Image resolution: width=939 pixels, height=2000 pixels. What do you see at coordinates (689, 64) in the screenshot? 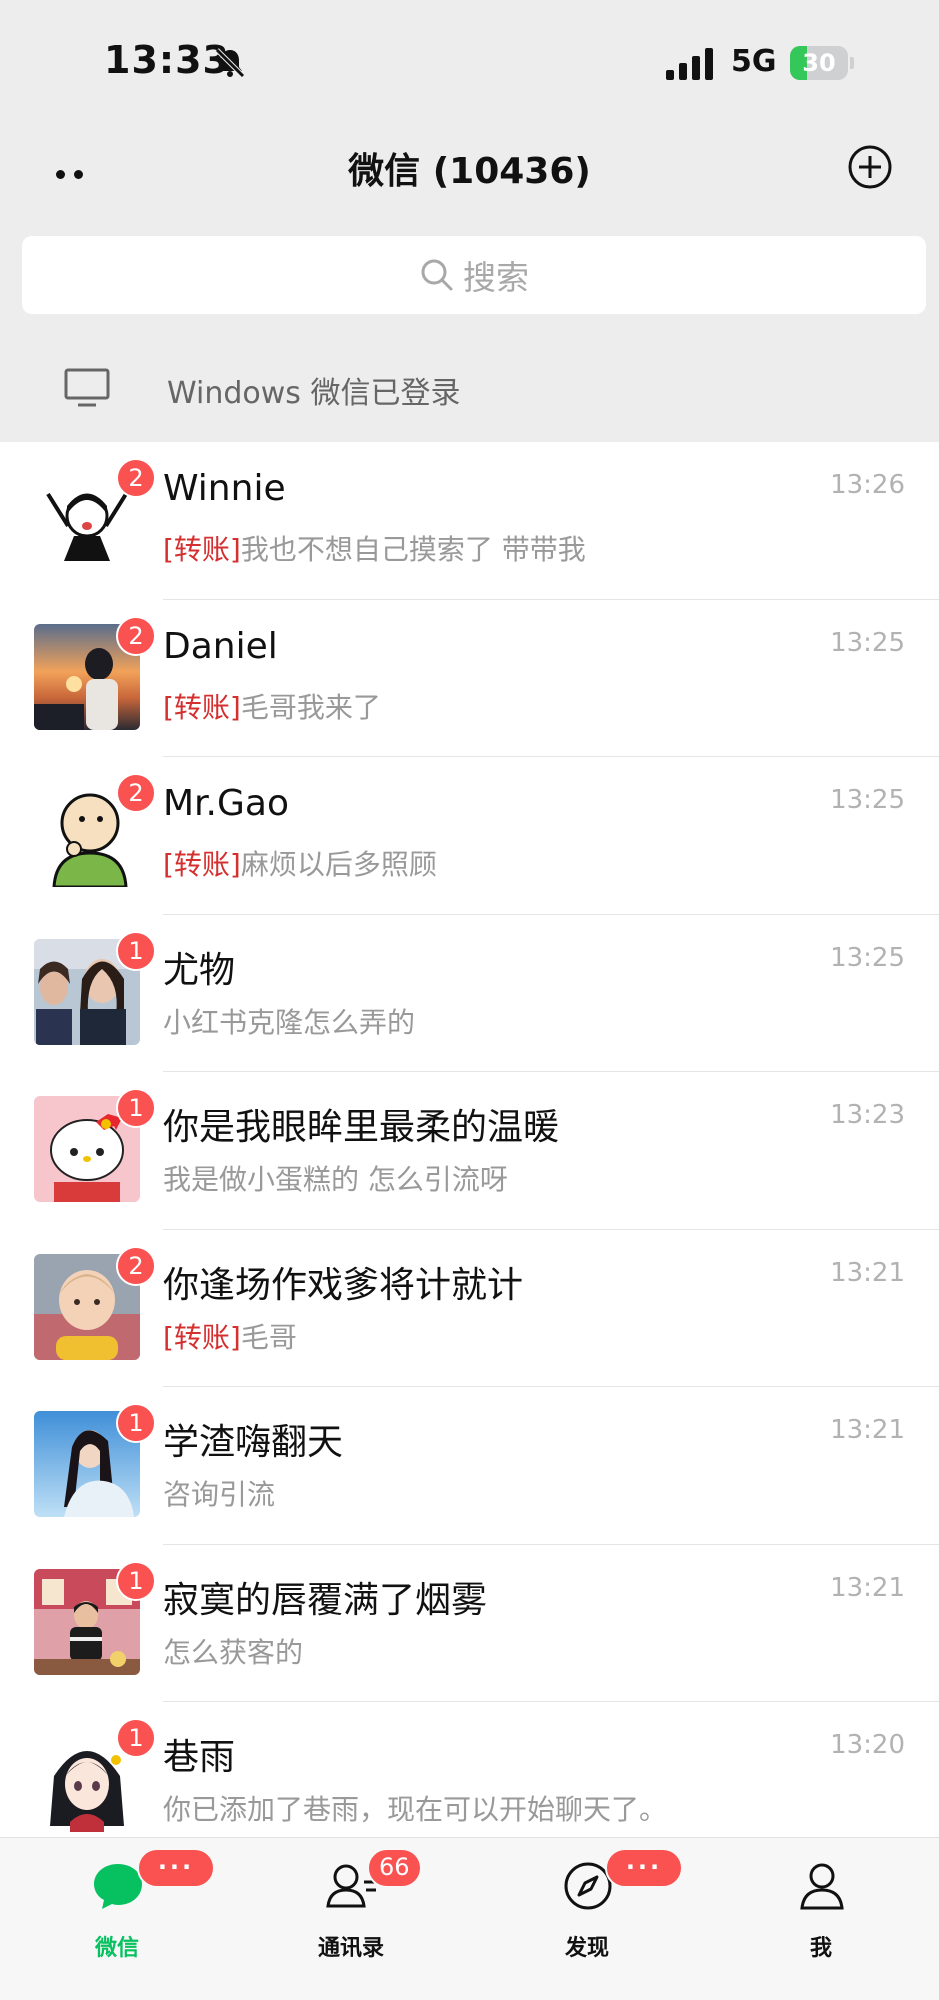
I see `signal-icon` at bounding box center [689, 64].